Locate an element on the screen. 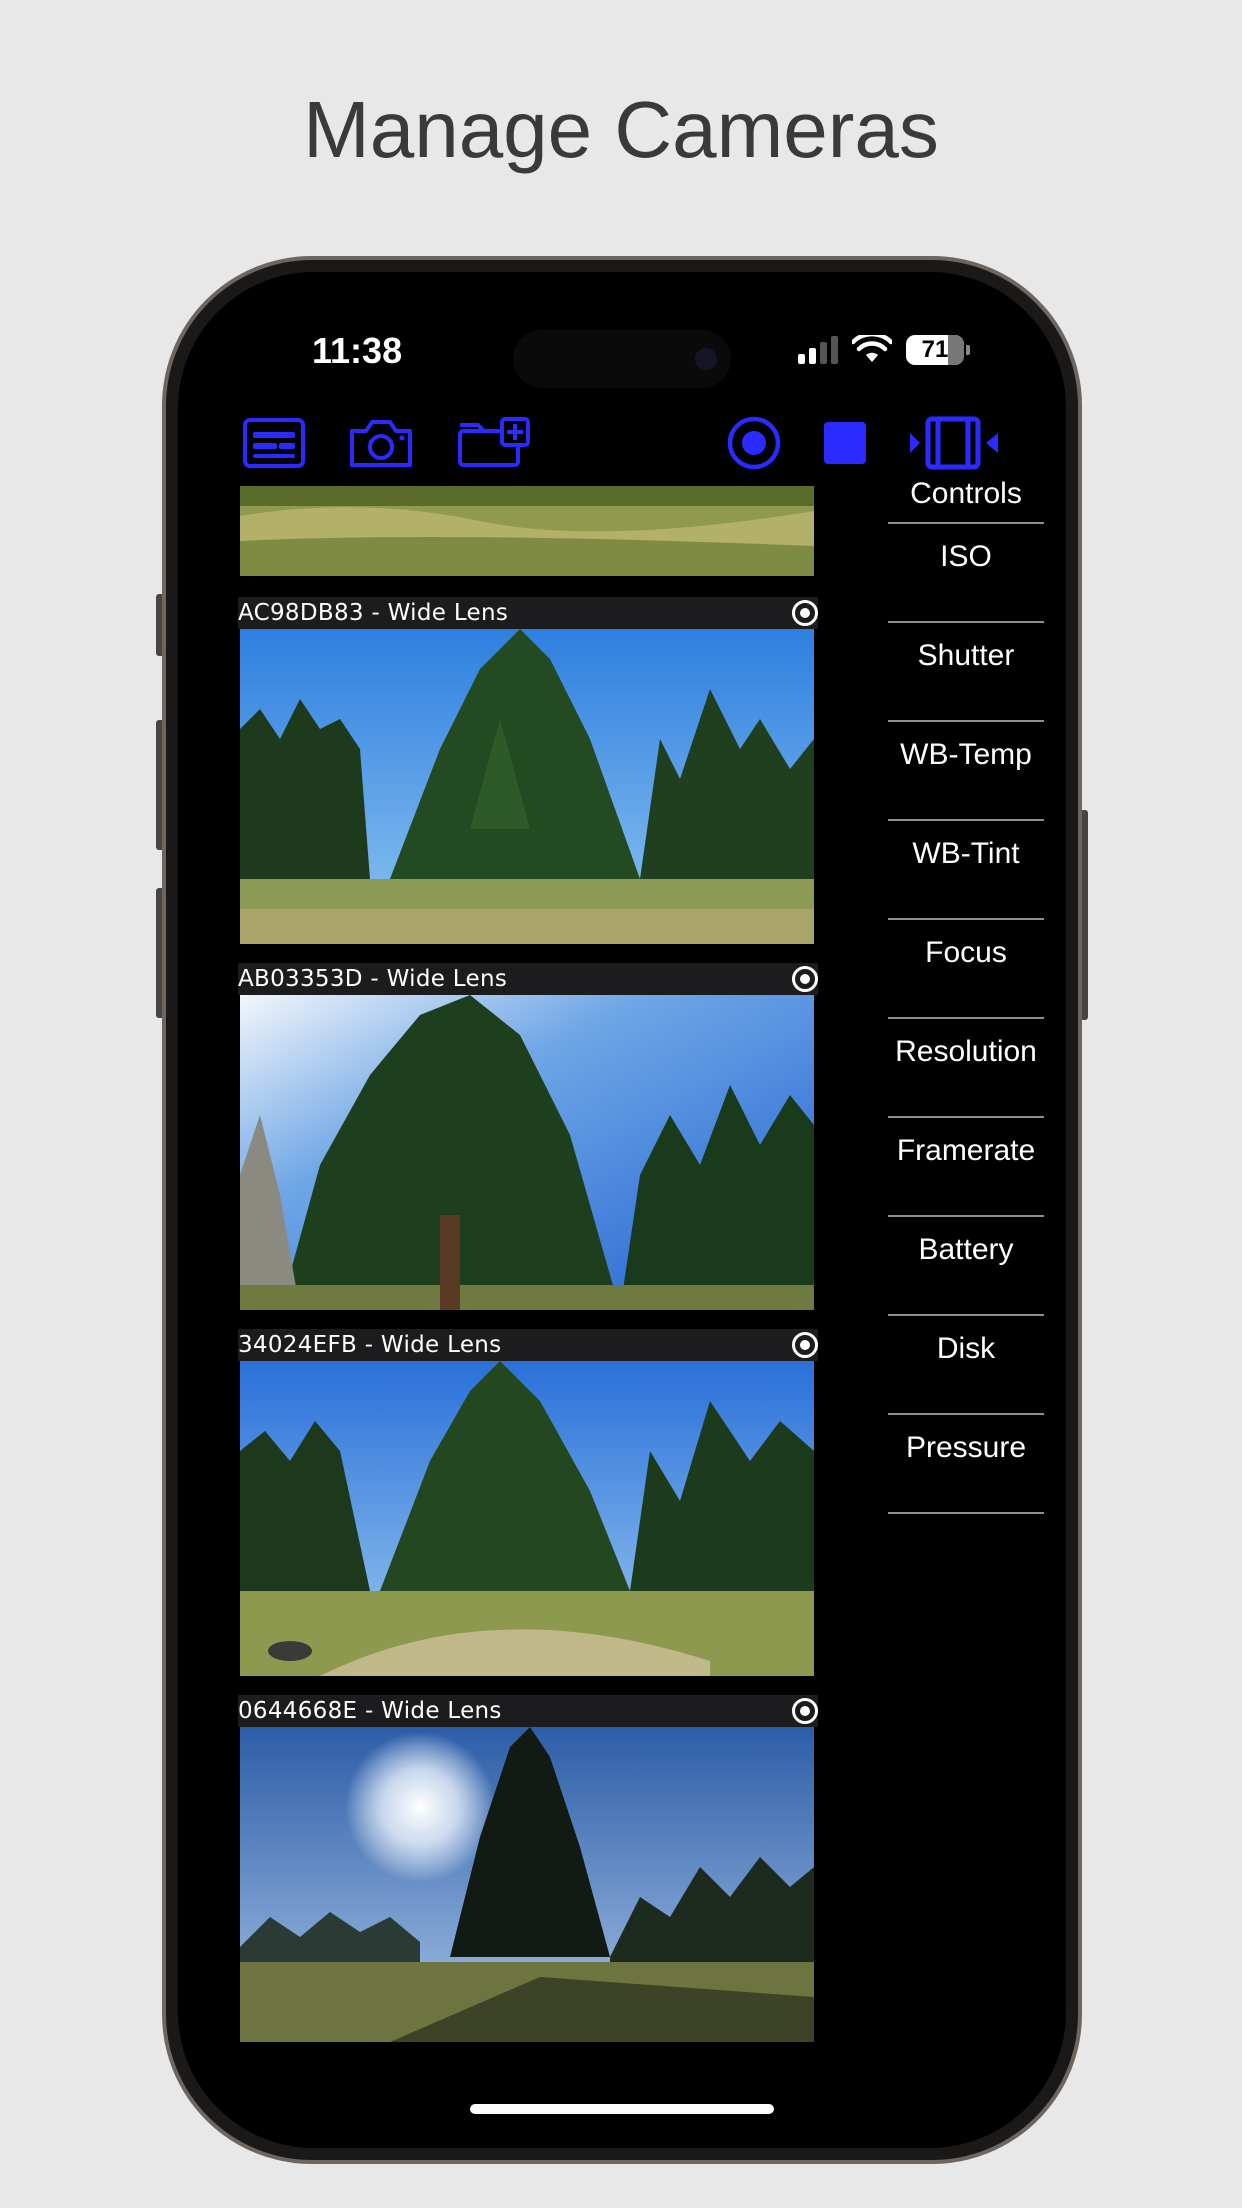 The height and width of the screenshot is (2208, 1242). control-item-shutter: Shutter is located at coordinates (966, 670).